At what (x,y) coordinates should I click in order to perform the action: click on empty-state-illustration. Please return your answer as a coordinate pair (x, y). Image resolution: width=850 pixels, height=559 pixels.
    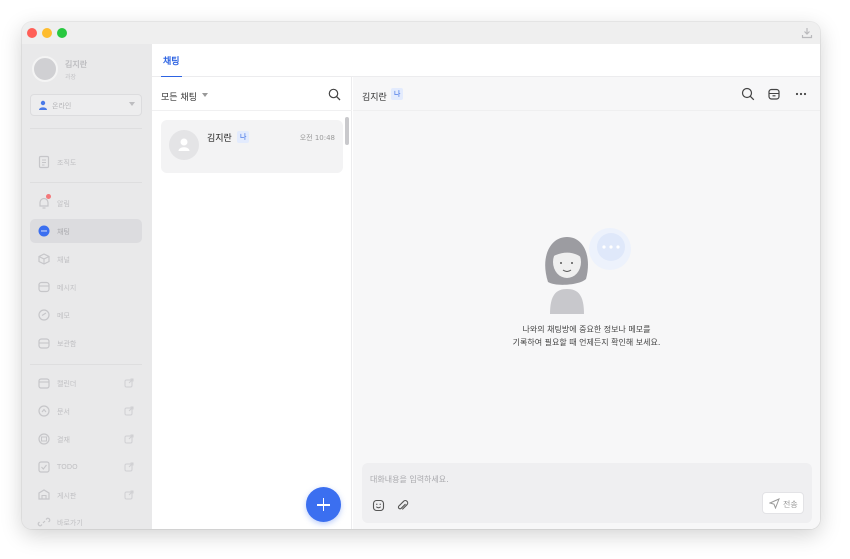
    Looking at the image, I should click on (588, 271).